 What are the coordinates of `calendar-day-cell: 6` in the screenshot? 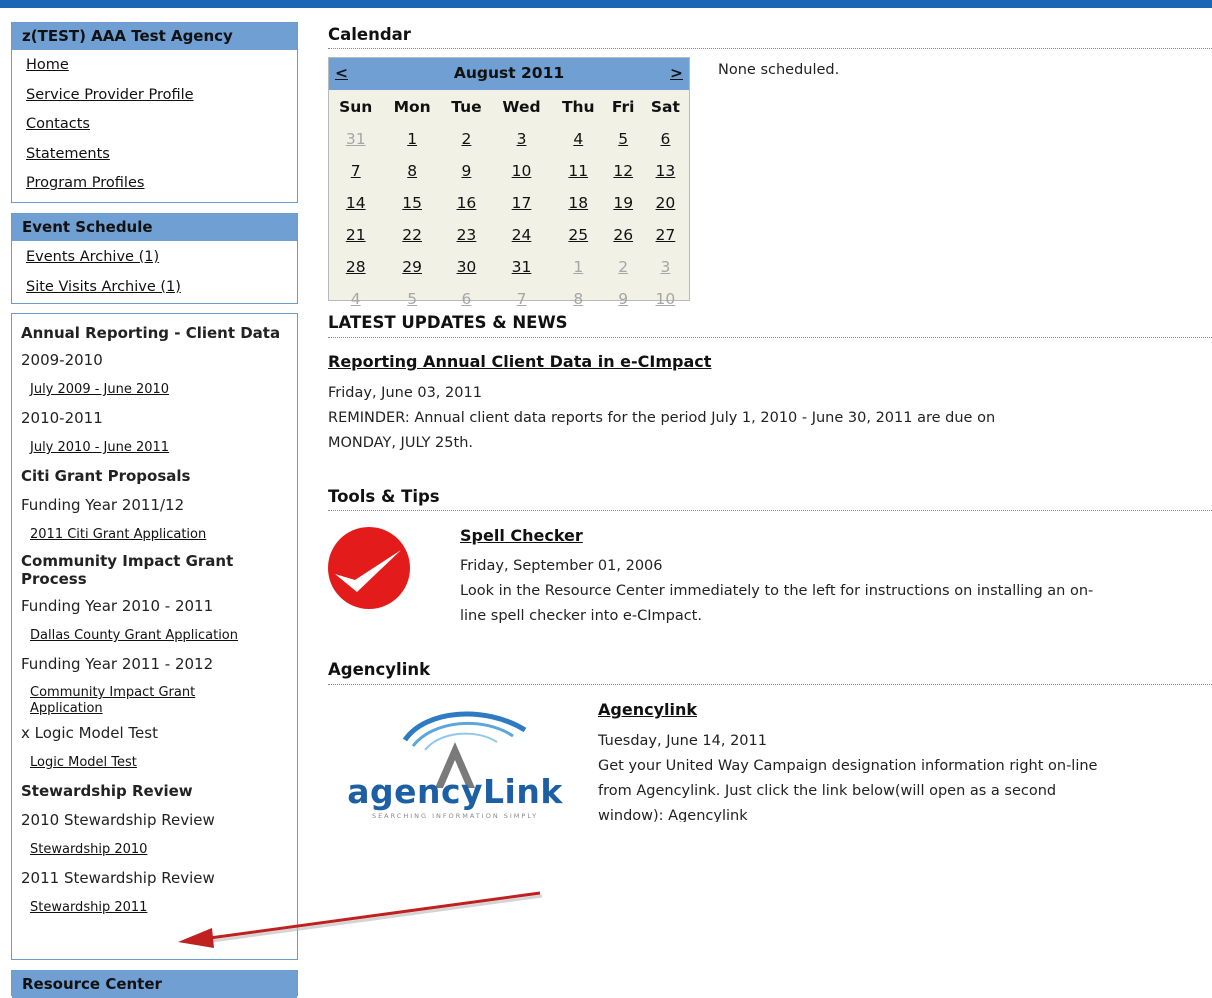 It's located at (665, 139).